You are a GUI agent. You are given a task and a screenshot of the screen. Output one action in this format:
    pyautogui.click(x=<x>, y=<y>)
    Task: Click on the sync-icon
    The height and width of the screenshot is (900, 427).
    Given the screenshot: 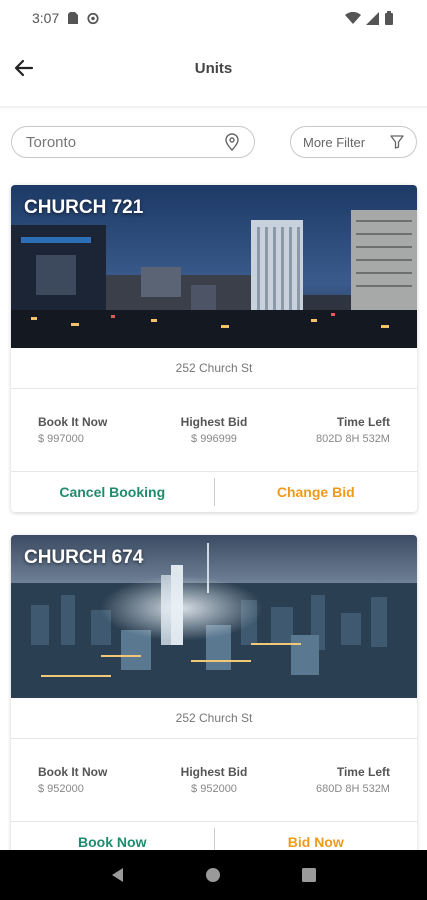 What is the action you would take?
    pyautogui.click(x=93, y=18)
    